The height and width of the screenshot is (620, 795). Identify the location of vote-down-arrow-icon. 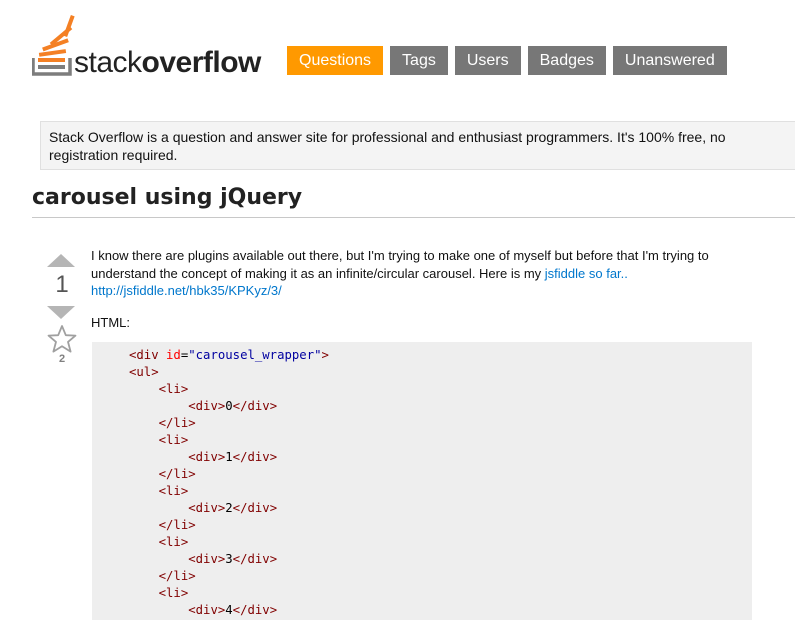
(61, 312).